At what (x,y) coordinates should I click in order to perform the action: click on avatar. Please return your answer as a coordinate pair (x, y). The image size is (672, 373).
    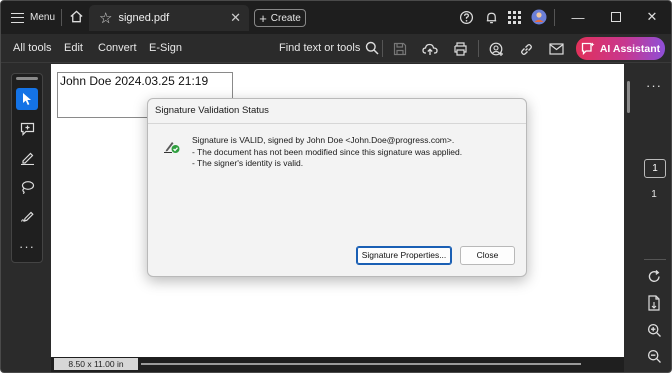
    Looking at the image, I should click on (539, 17).